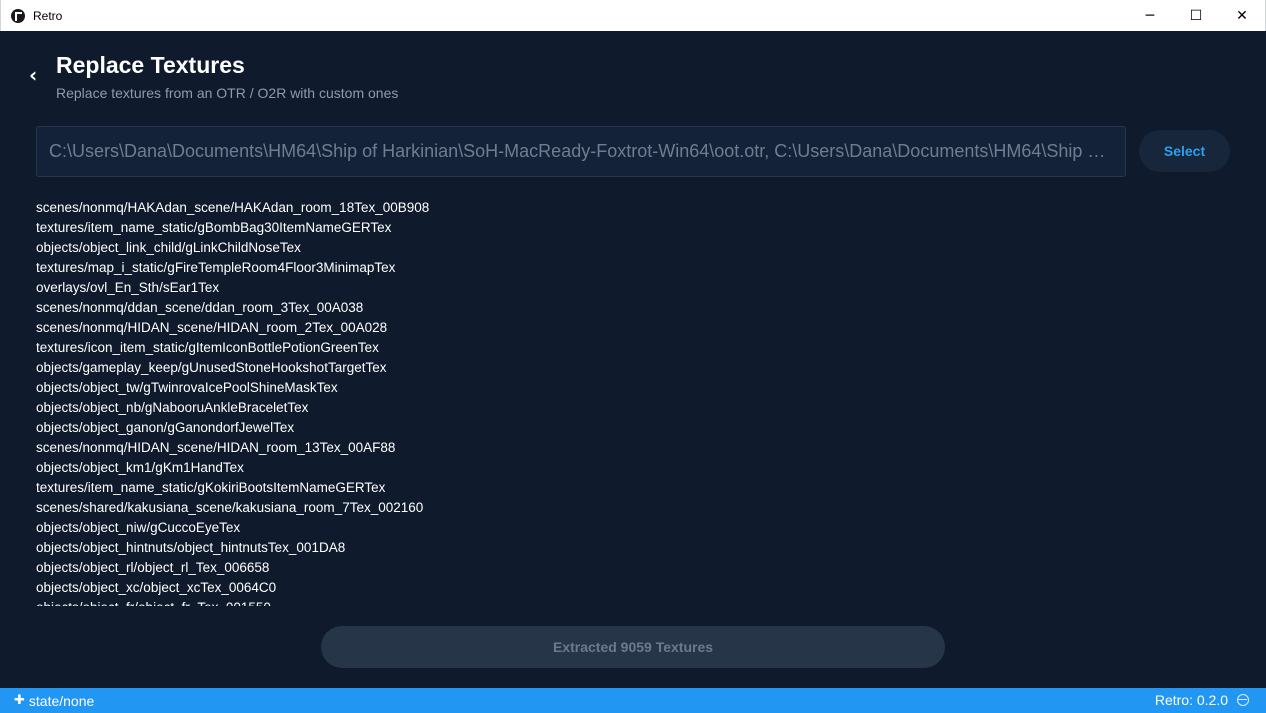 The width and height of the screenshot is (1266, 713). Describe the element at coordinates (1242, 15) in the screenshot. I see `close-button: ✕` at that location.